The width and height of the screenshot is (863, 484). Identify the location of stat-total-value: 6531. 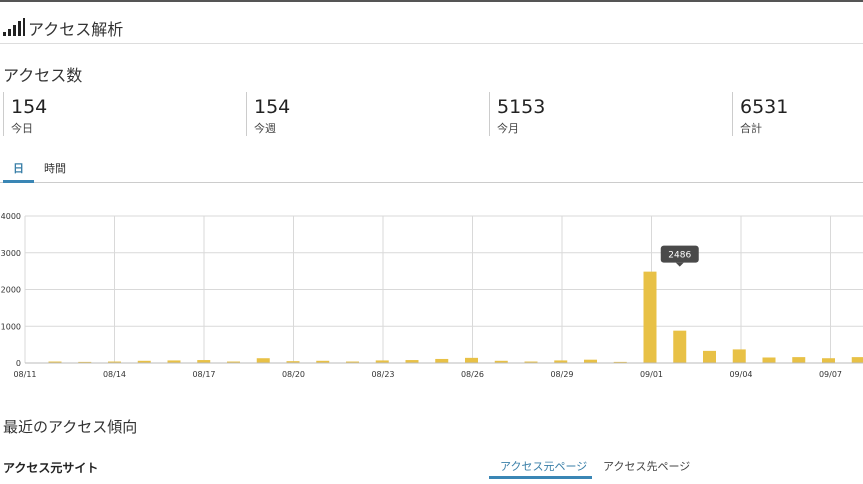
(764, 107).